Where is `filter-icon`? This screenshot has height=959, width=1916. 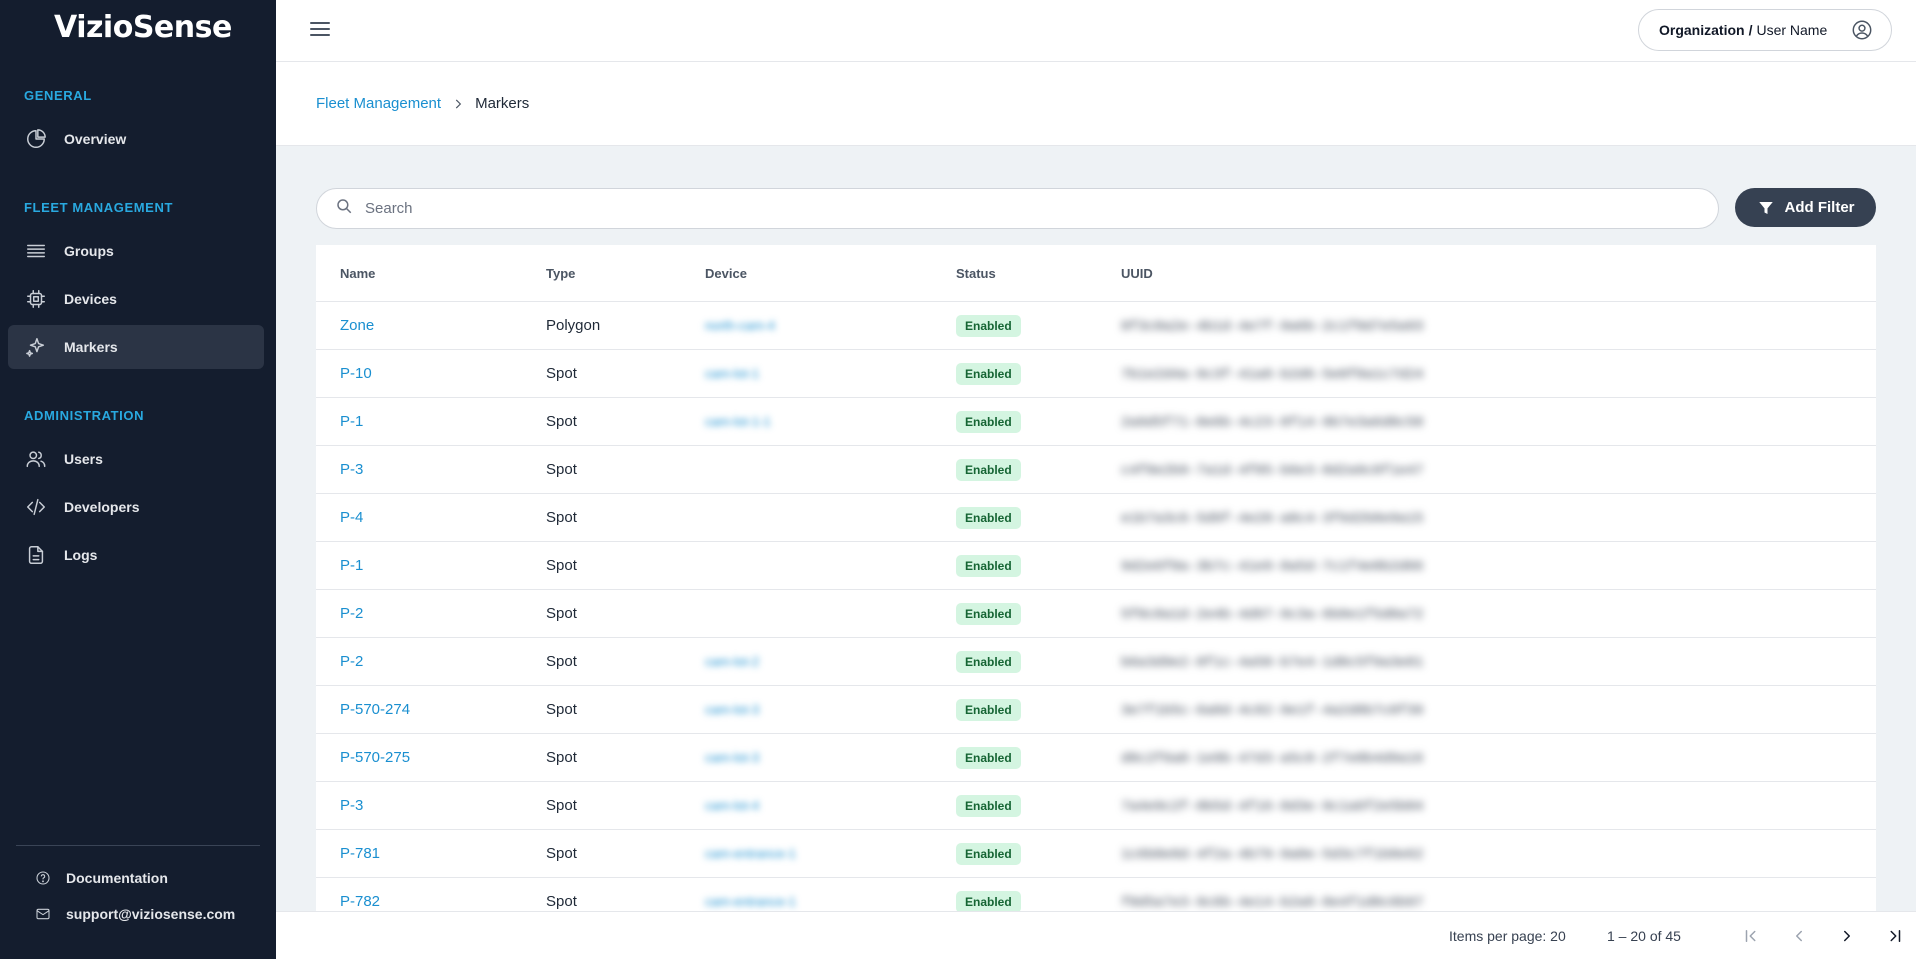 filter-icon is located at coordinates (1765, 207).